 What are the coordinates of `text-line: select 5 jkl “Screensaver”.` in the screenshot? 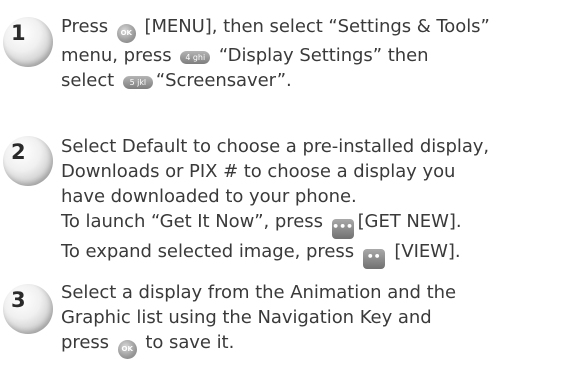 It's located at (176, 80).